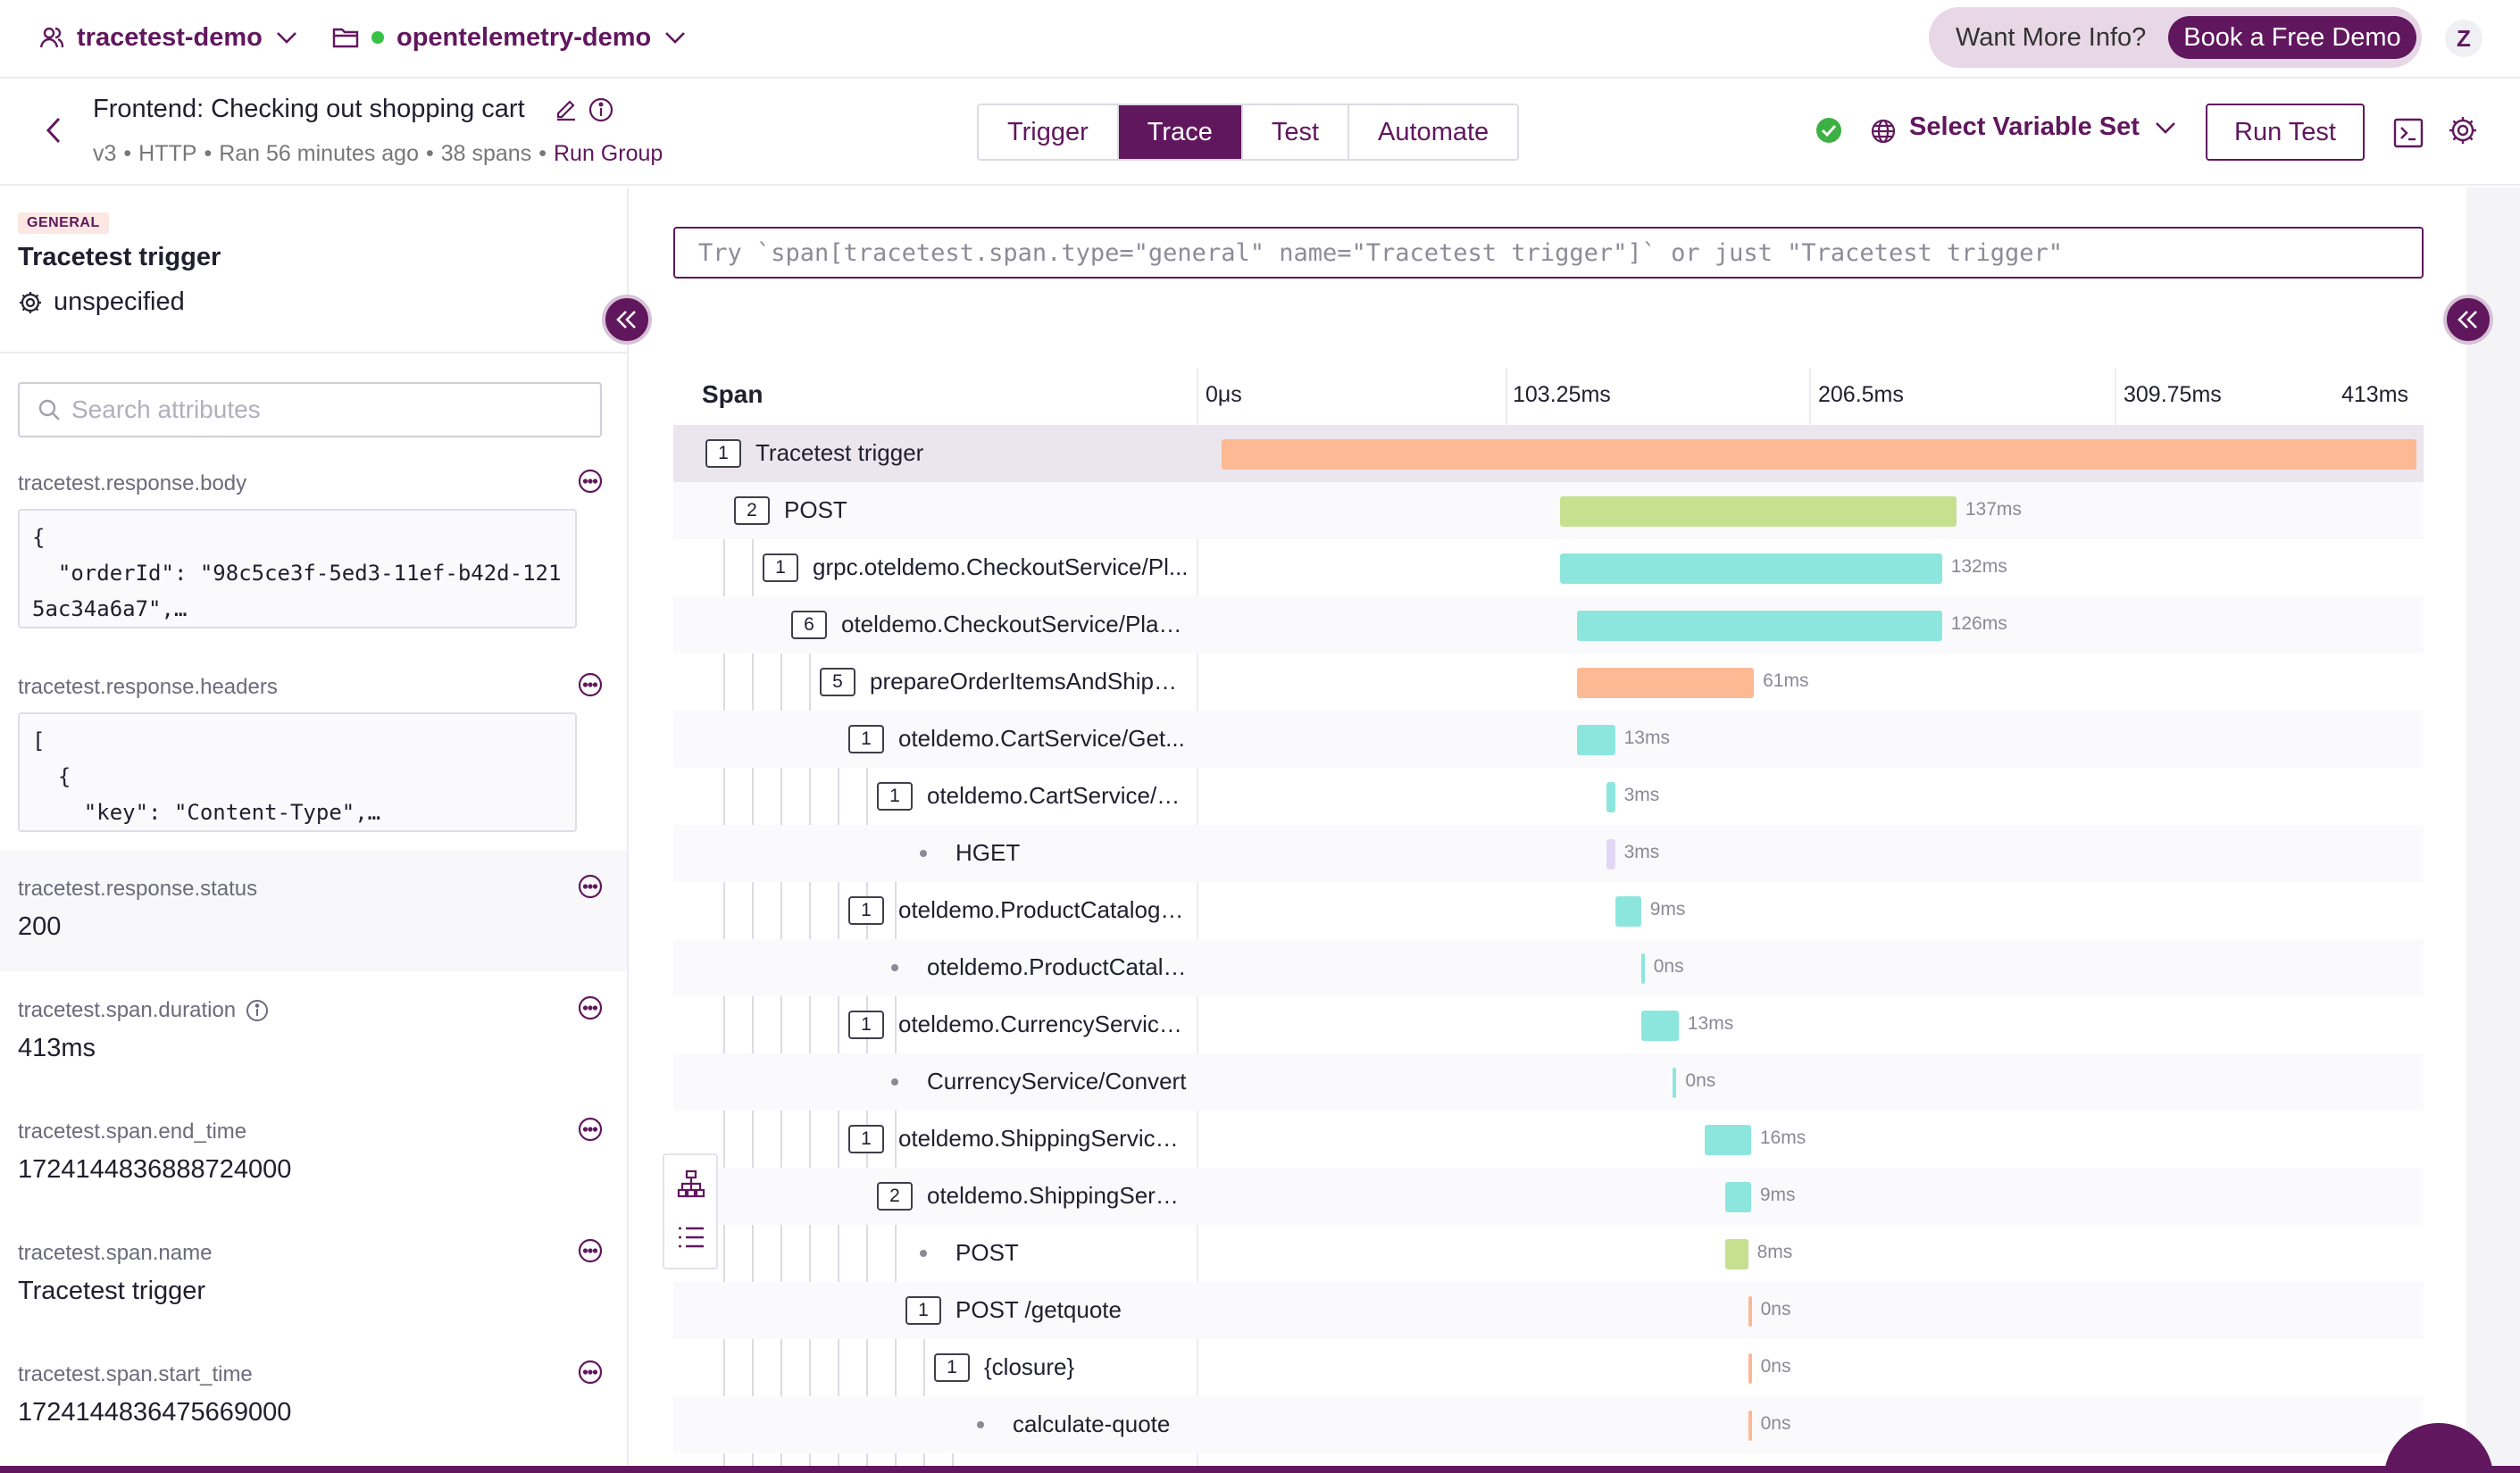  I want to click on hierarchy-icon, so click(691, 1183).